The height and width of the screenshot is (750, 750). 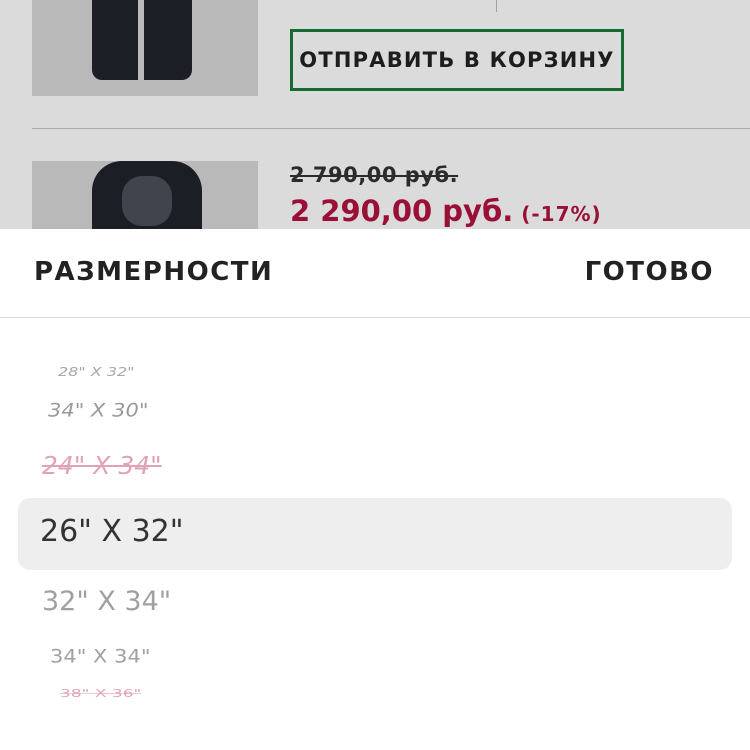 I want to click on picker-option: 34" X 34", so click(x=100, y=656).